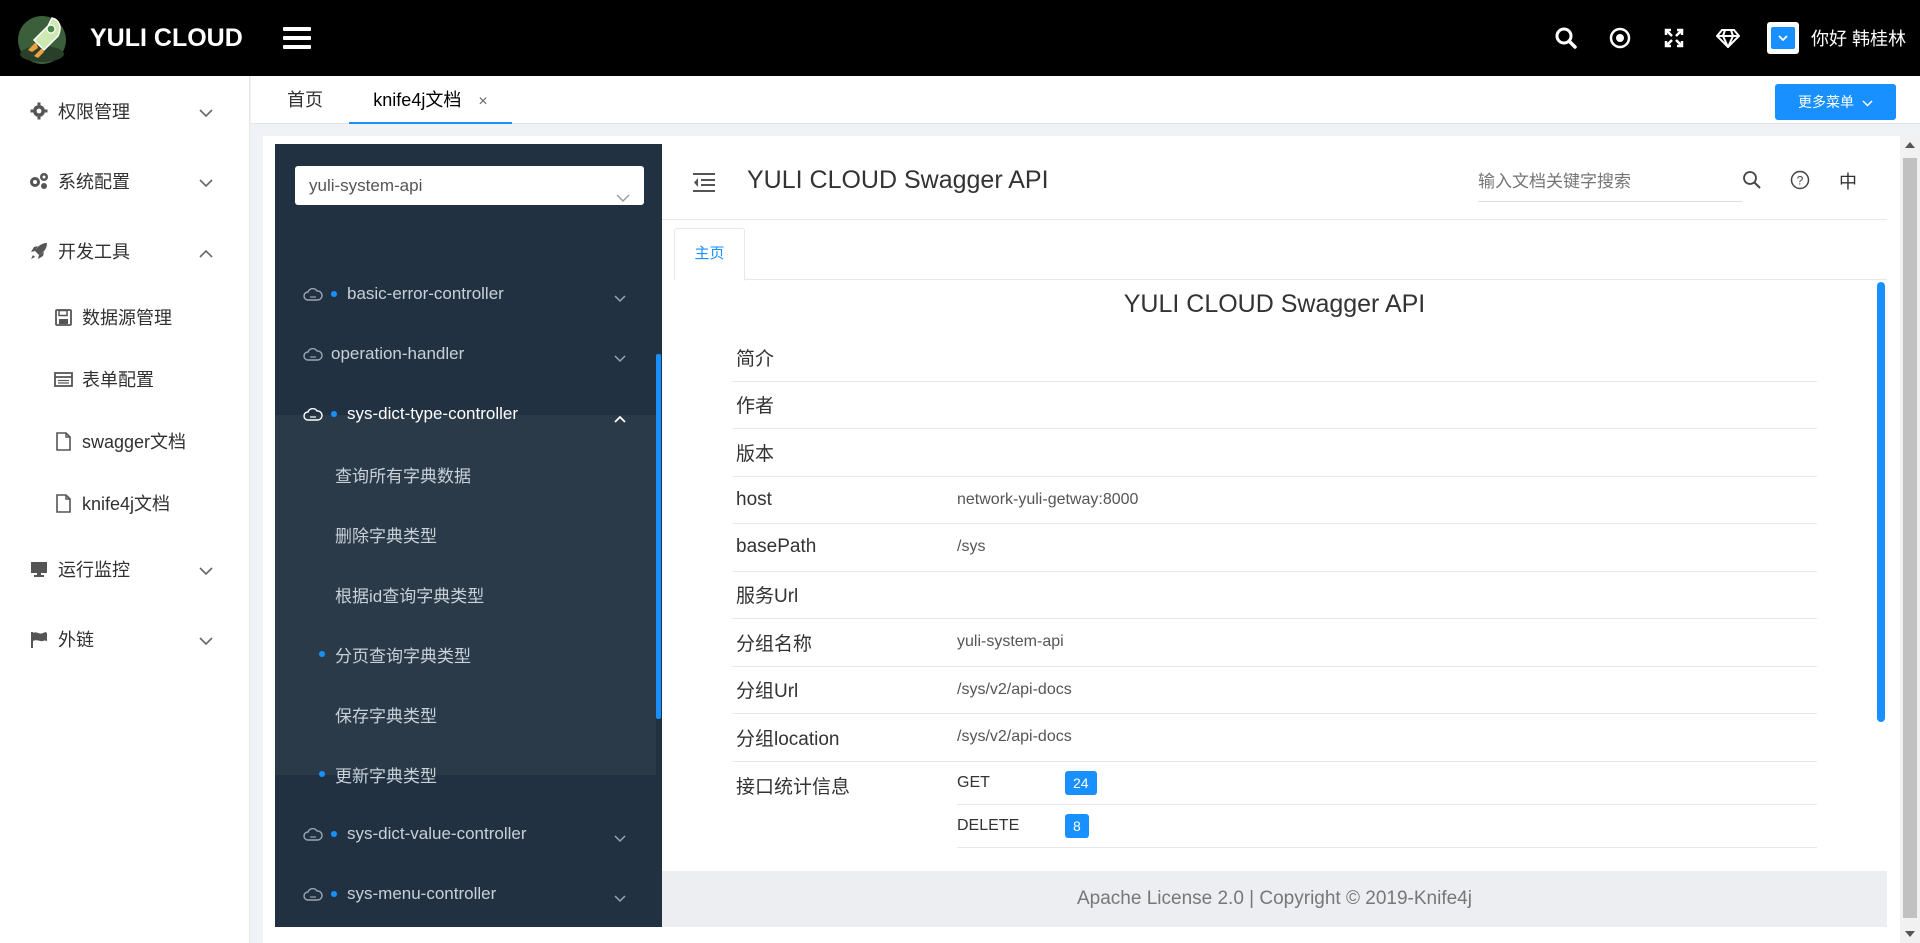 The image size is (1920, 943). What do you see at coordinates (94, 570) in the screenshot?
I see `sidebar-item-label: 运行监控` at bounding box center [94, 570].